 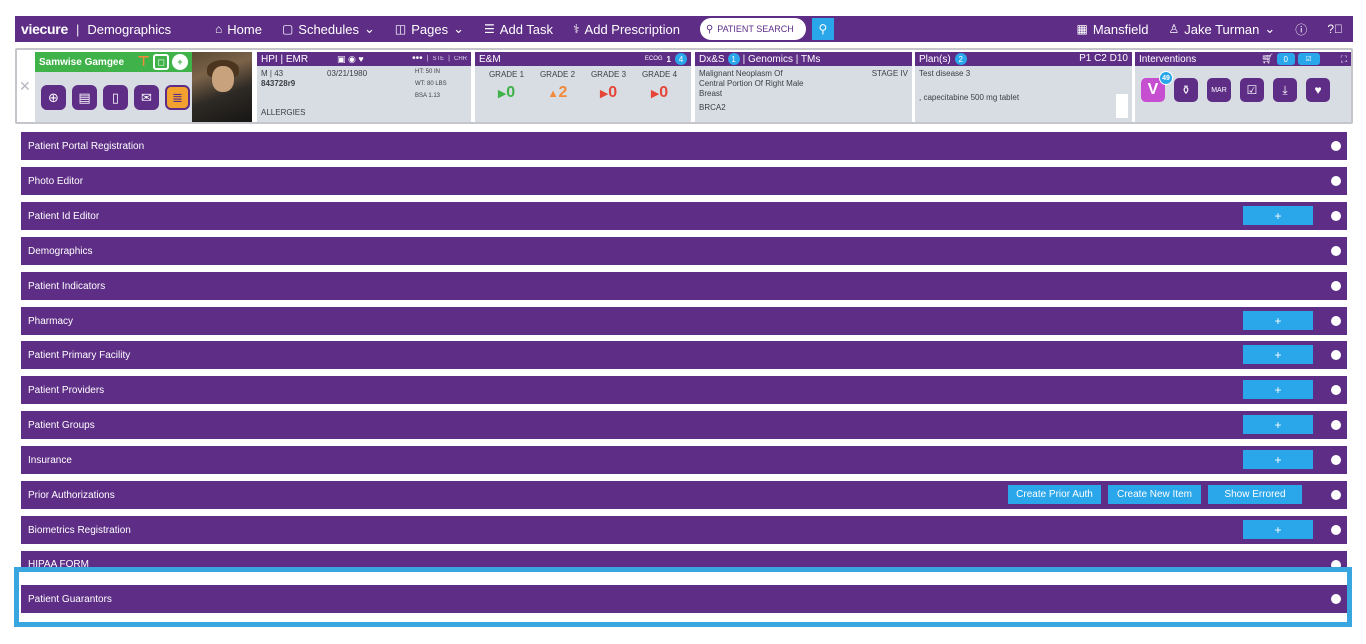 I want to click on section-photo-editor: Photo Editor, so click(x=684, y=181).